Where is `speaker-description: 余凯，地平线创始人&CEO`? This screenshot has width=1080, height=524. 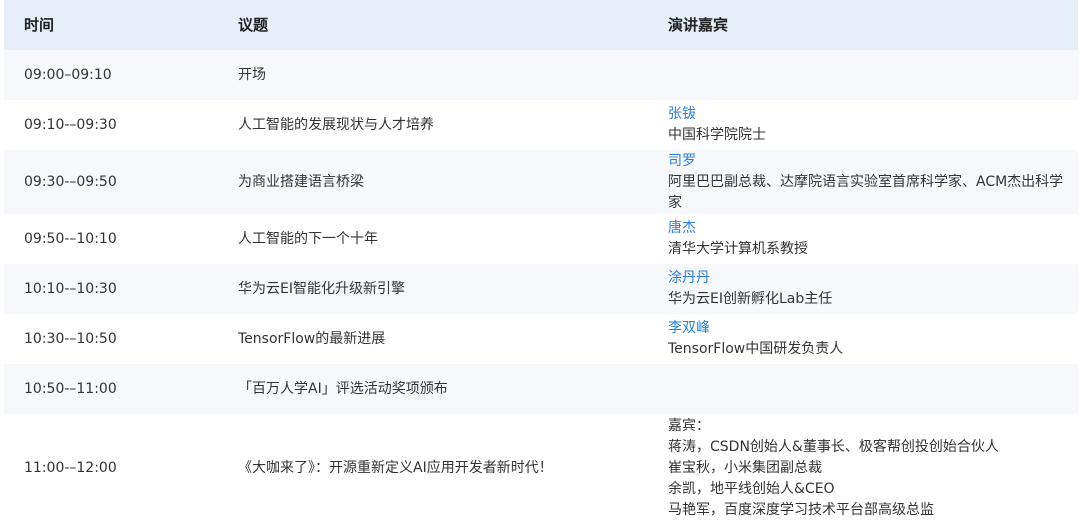
speaker-description: 余凯，地平线创始人&CEO is located at coordinates (751, 488).